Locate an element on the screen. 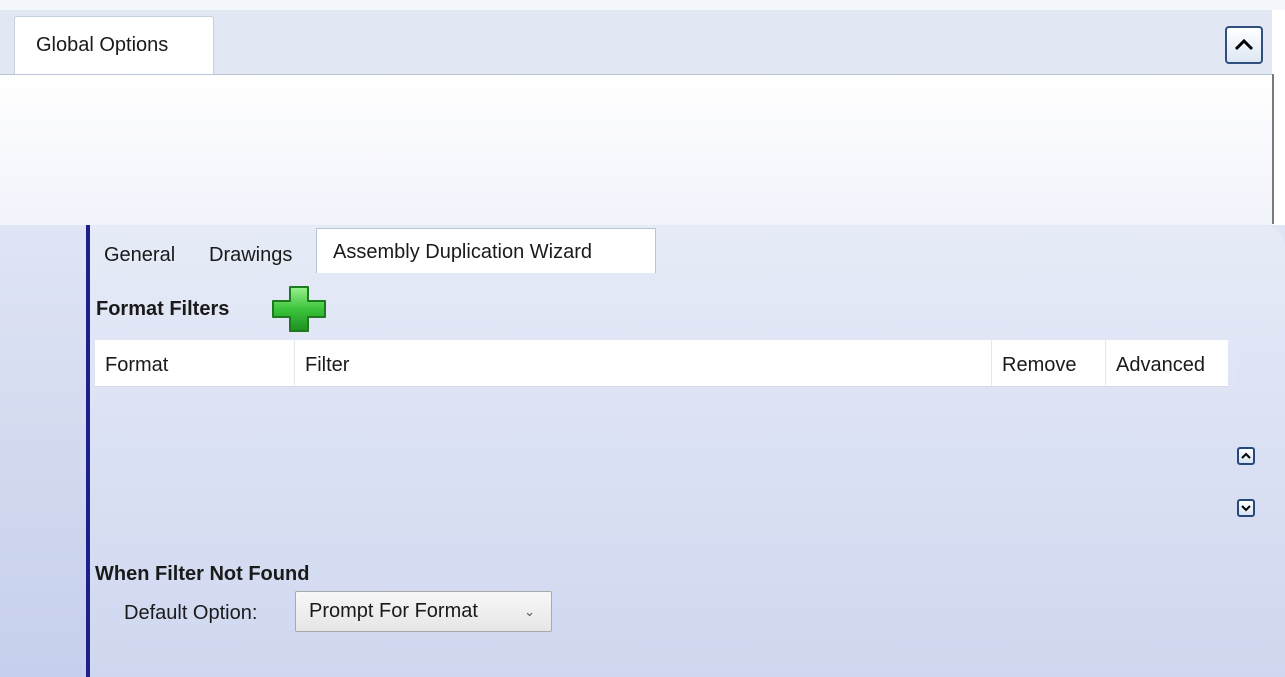 This screenshot has height=677, width=1285. green-plus-icon is located at coordinates (299, 309).